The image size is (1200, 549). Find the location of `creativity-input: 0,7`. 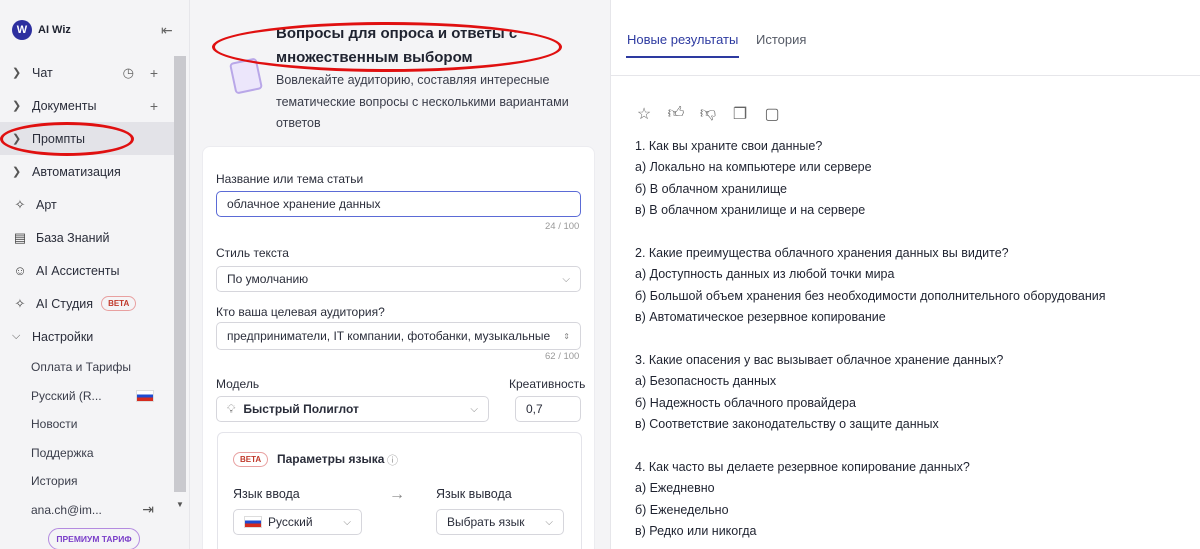

creativity-input: 0,7 is located at coordinates (548, 409).